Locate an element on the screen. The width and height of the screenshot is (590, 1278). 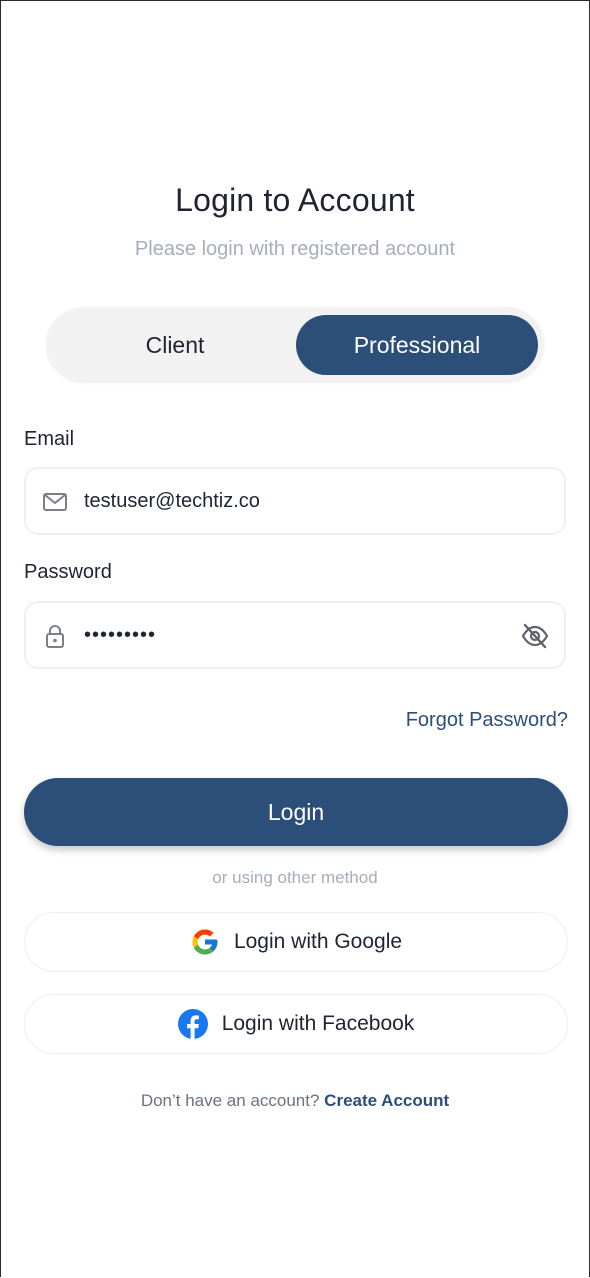
email-value: testuser@techtiz.co is located at coordinates (172, 501).